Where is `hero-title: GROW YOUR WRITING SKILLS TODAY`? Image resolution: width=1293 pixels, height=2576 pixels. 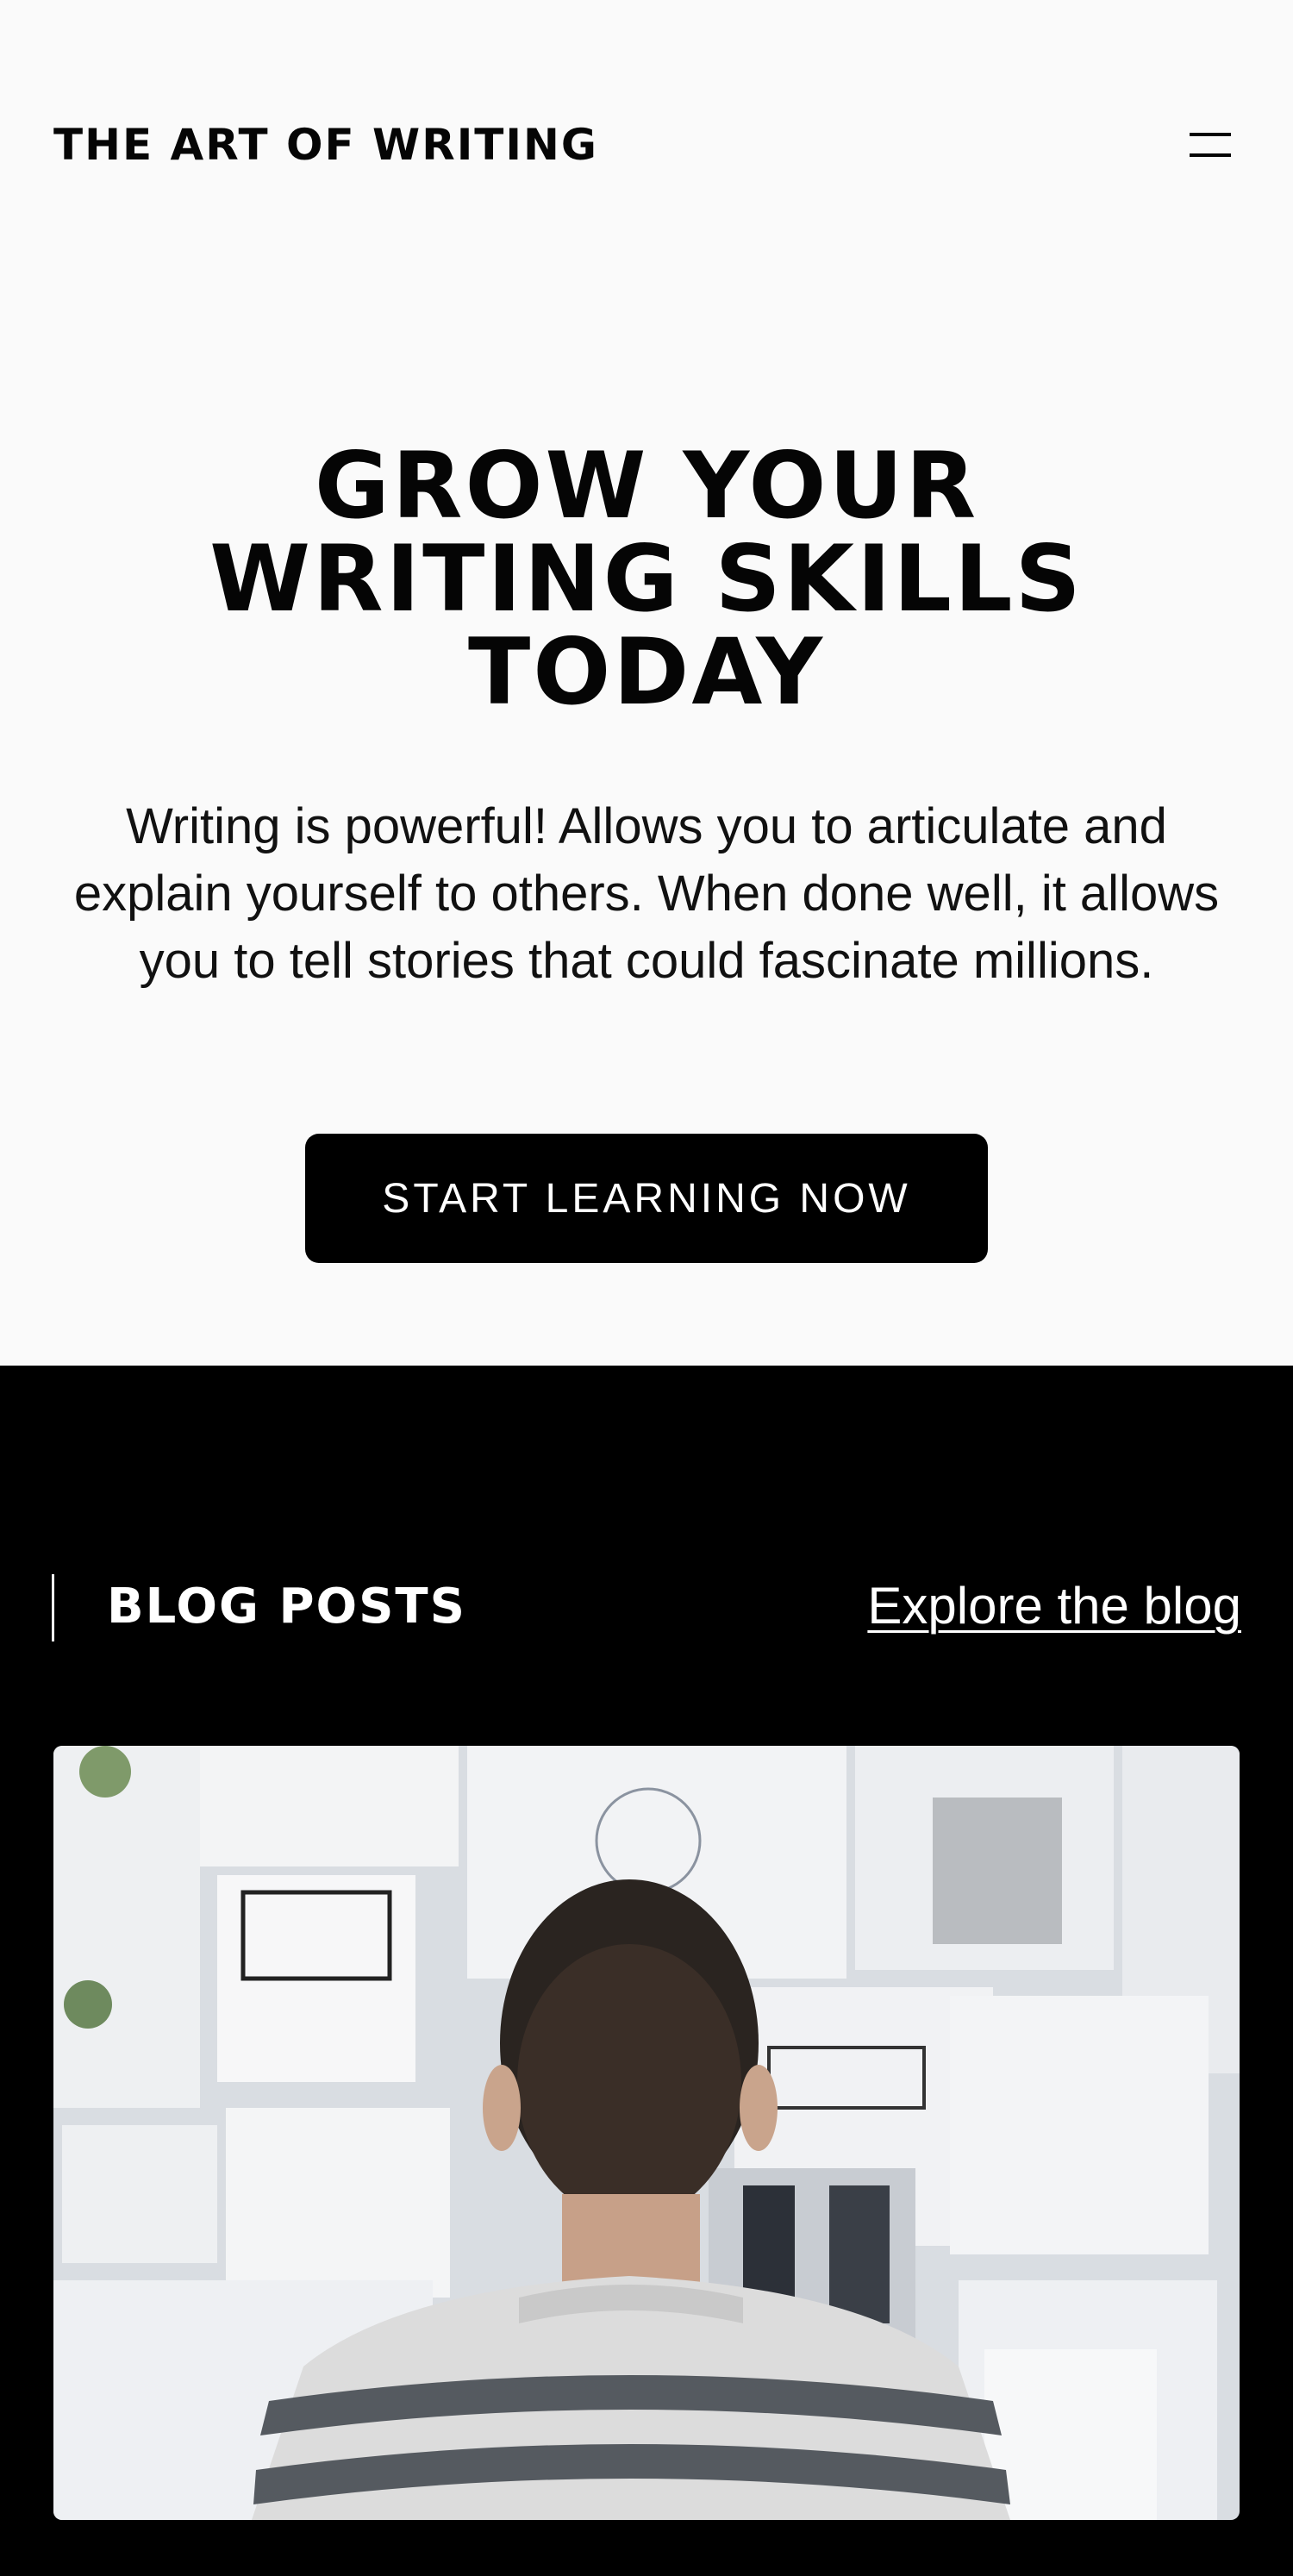
hero-title: GROW YOUR WRITING SKILLS TODAY is located at coordinates (646, 579).